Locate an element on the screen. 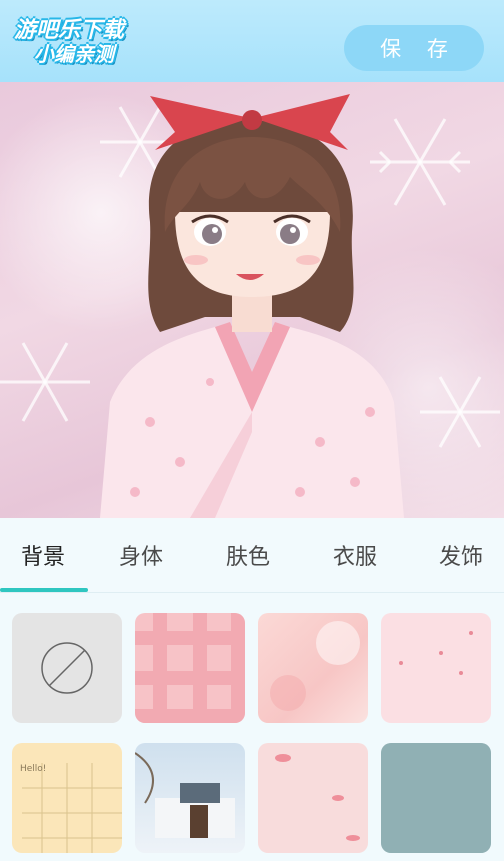  tab-clothes: 衣服 is located at coordinates (355, 555).